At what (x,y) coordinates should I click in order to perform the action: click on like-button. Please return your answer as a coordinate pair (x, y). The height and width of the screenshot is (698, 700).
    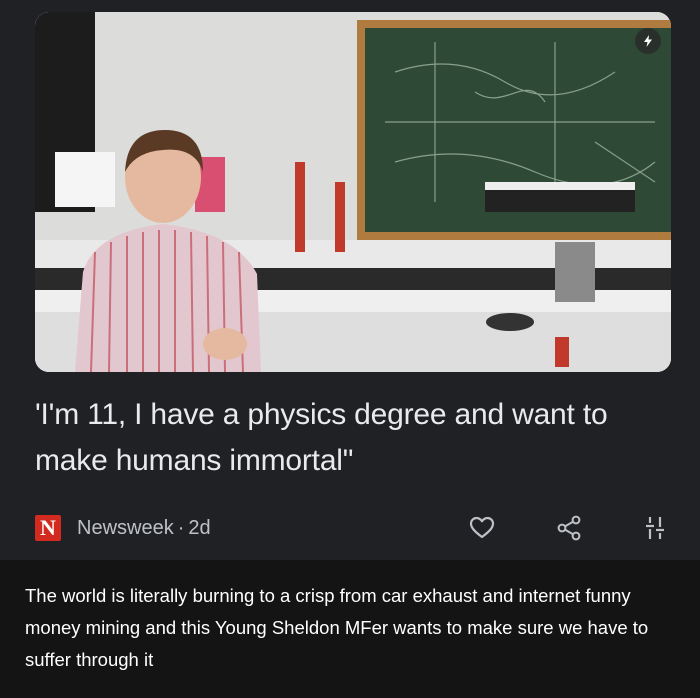
    Looking at the image, I should click on (482, 528).